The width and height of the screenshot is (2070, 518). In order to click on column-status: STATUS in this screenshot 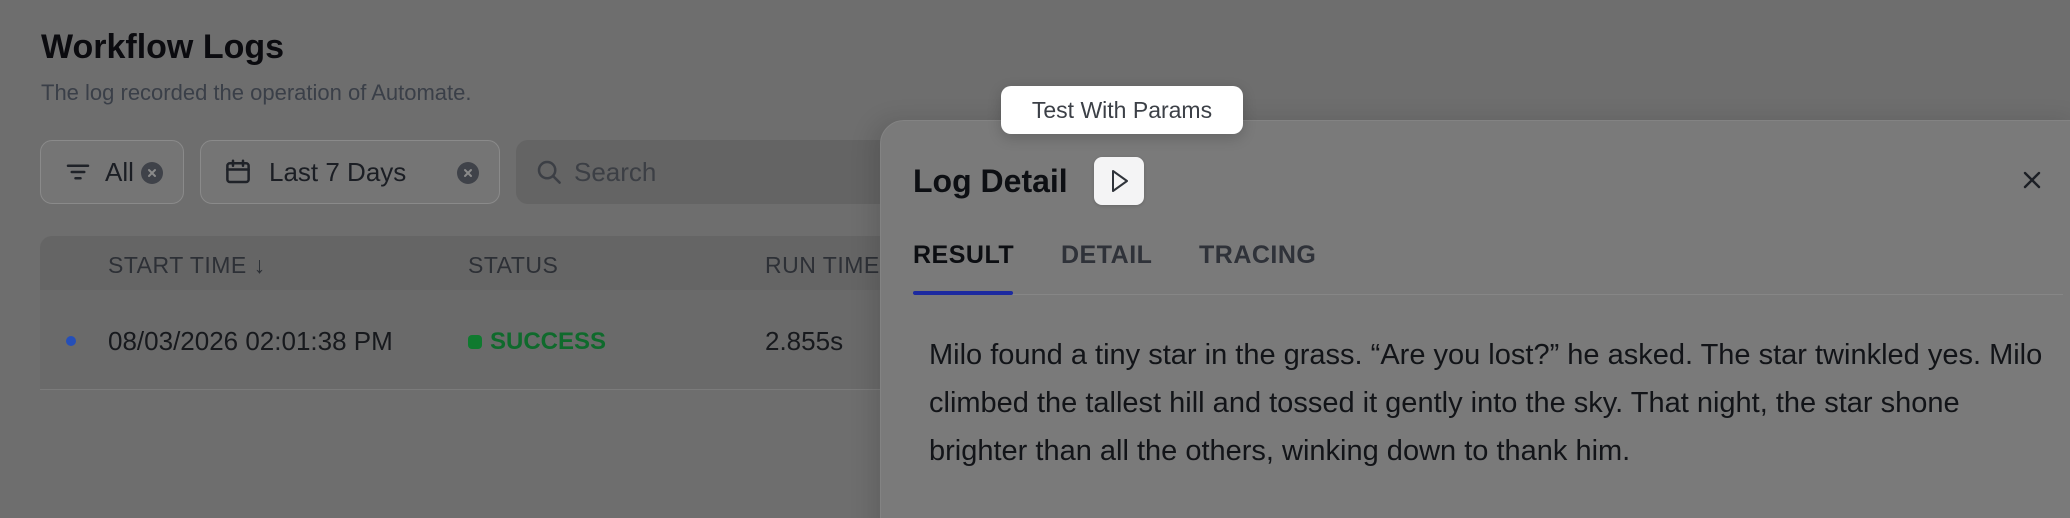, I will do `click(513, 265)`.